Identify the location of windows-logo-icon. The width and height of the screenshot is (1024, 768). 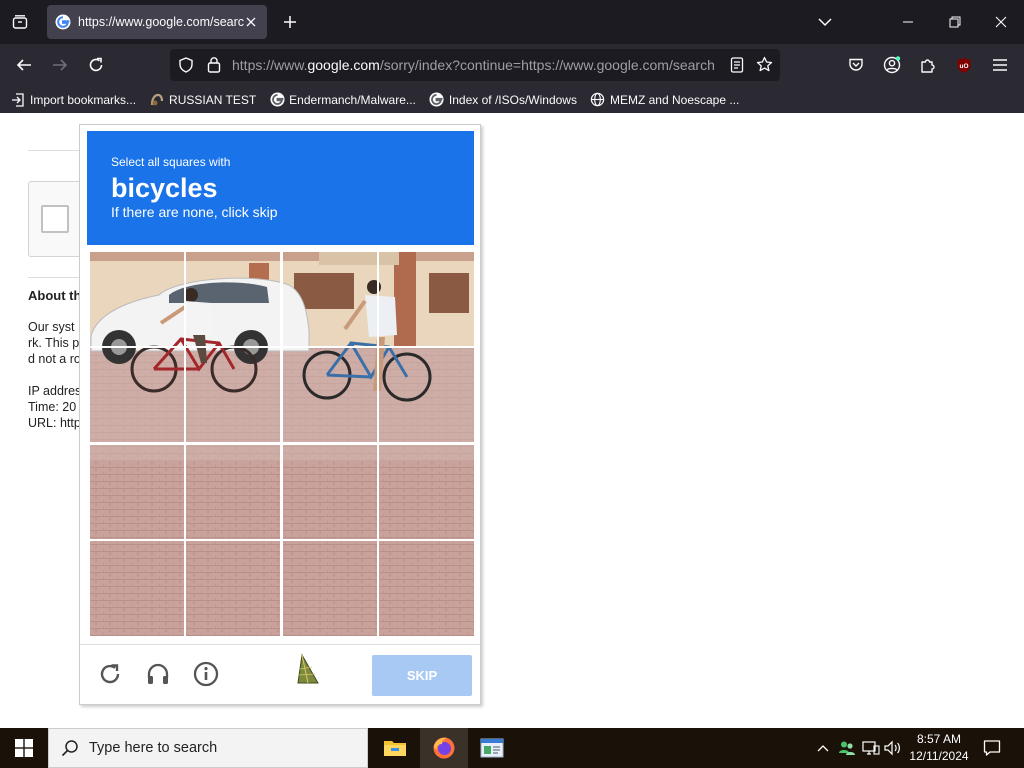
(24, 748).